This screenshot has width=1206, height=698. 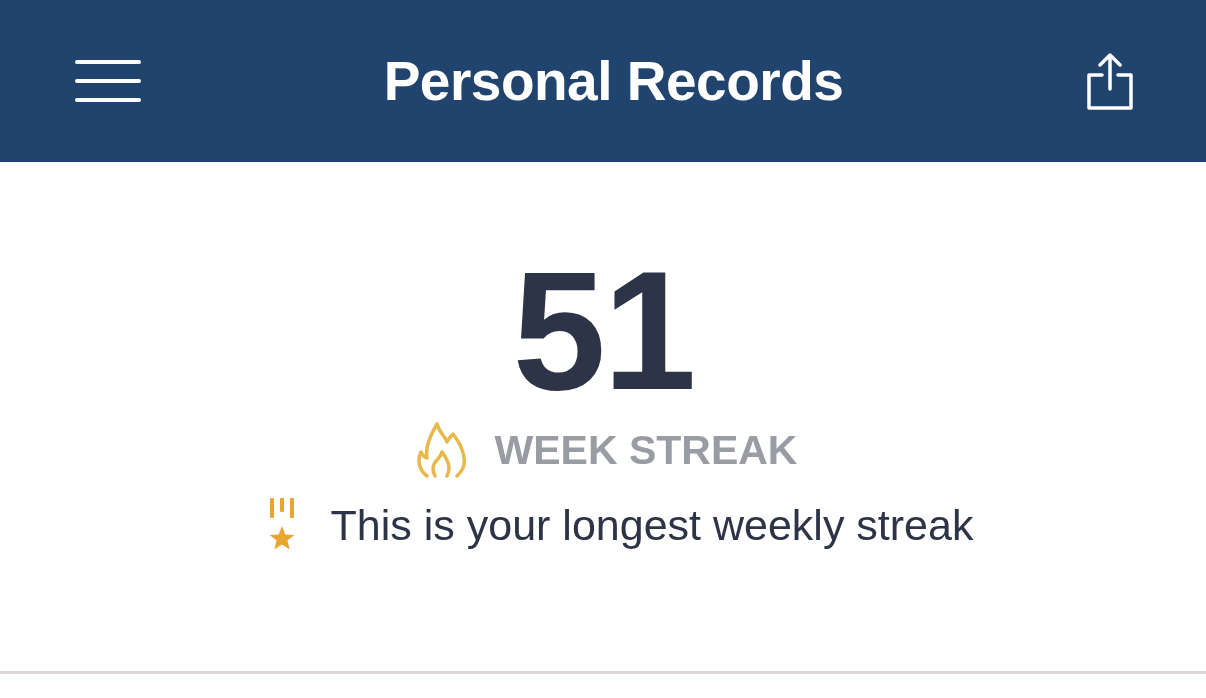 I want to click on page-title: Personal Records, so click(x=613, y=81).